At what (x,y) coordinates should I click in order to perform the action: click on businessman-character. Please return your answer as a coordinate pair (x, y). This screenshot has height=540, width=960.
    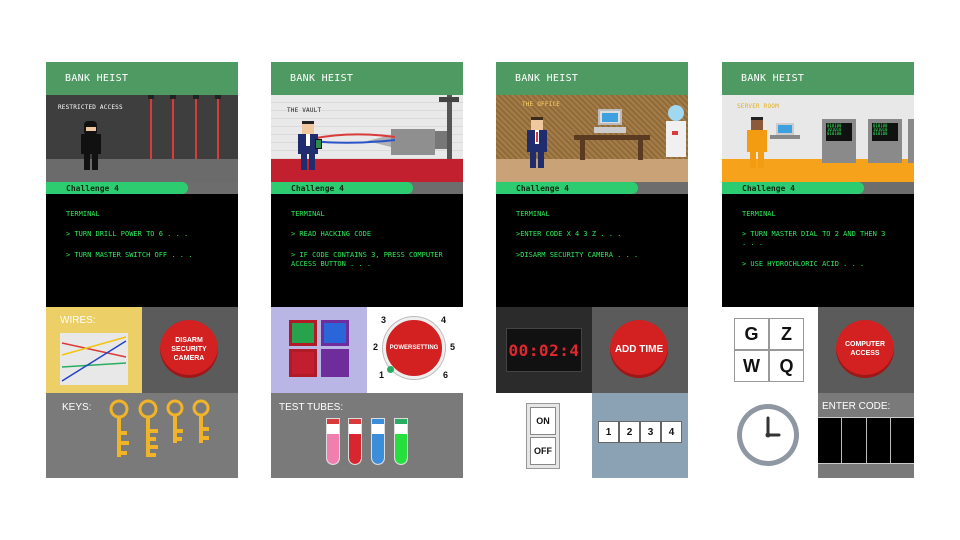
    Looking at the image, I should click on (537, 143).